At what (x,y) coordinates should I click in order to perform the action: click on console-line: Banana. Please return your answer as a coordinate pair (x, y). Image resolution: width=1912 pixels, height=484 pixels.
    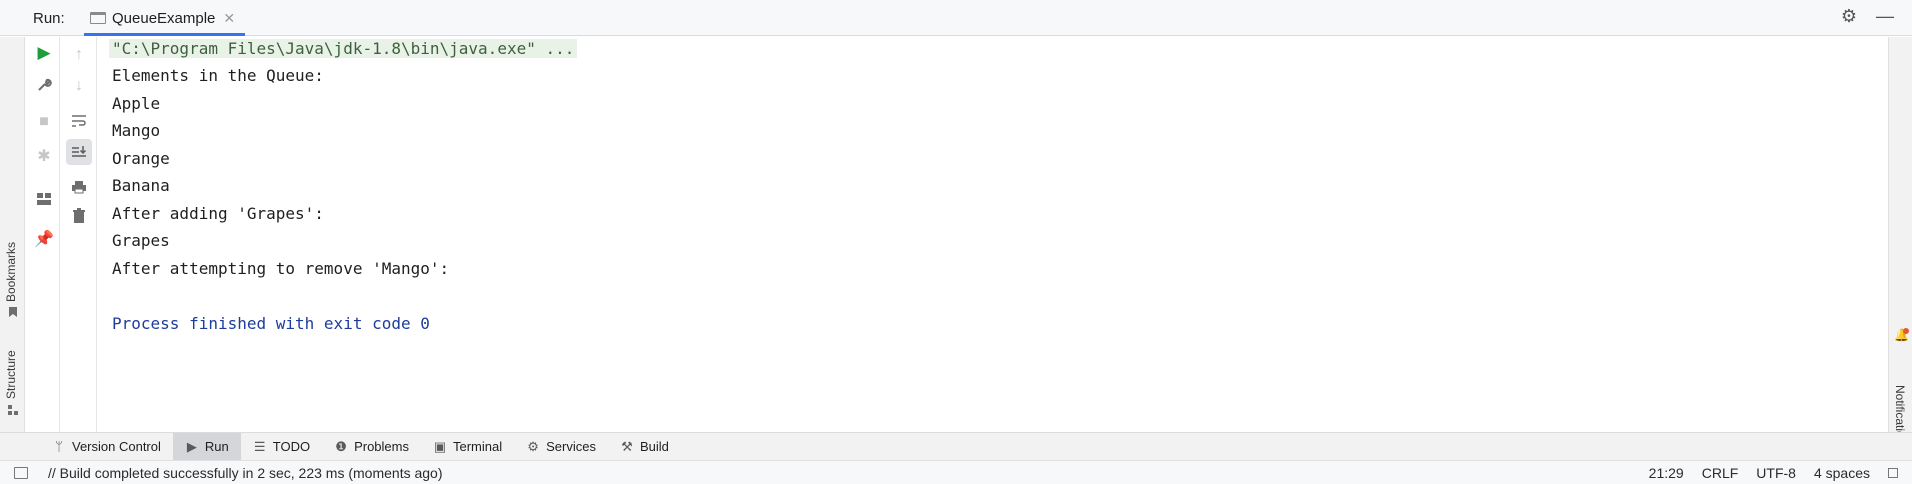
    Looking at the image, I should click on (141, 185).